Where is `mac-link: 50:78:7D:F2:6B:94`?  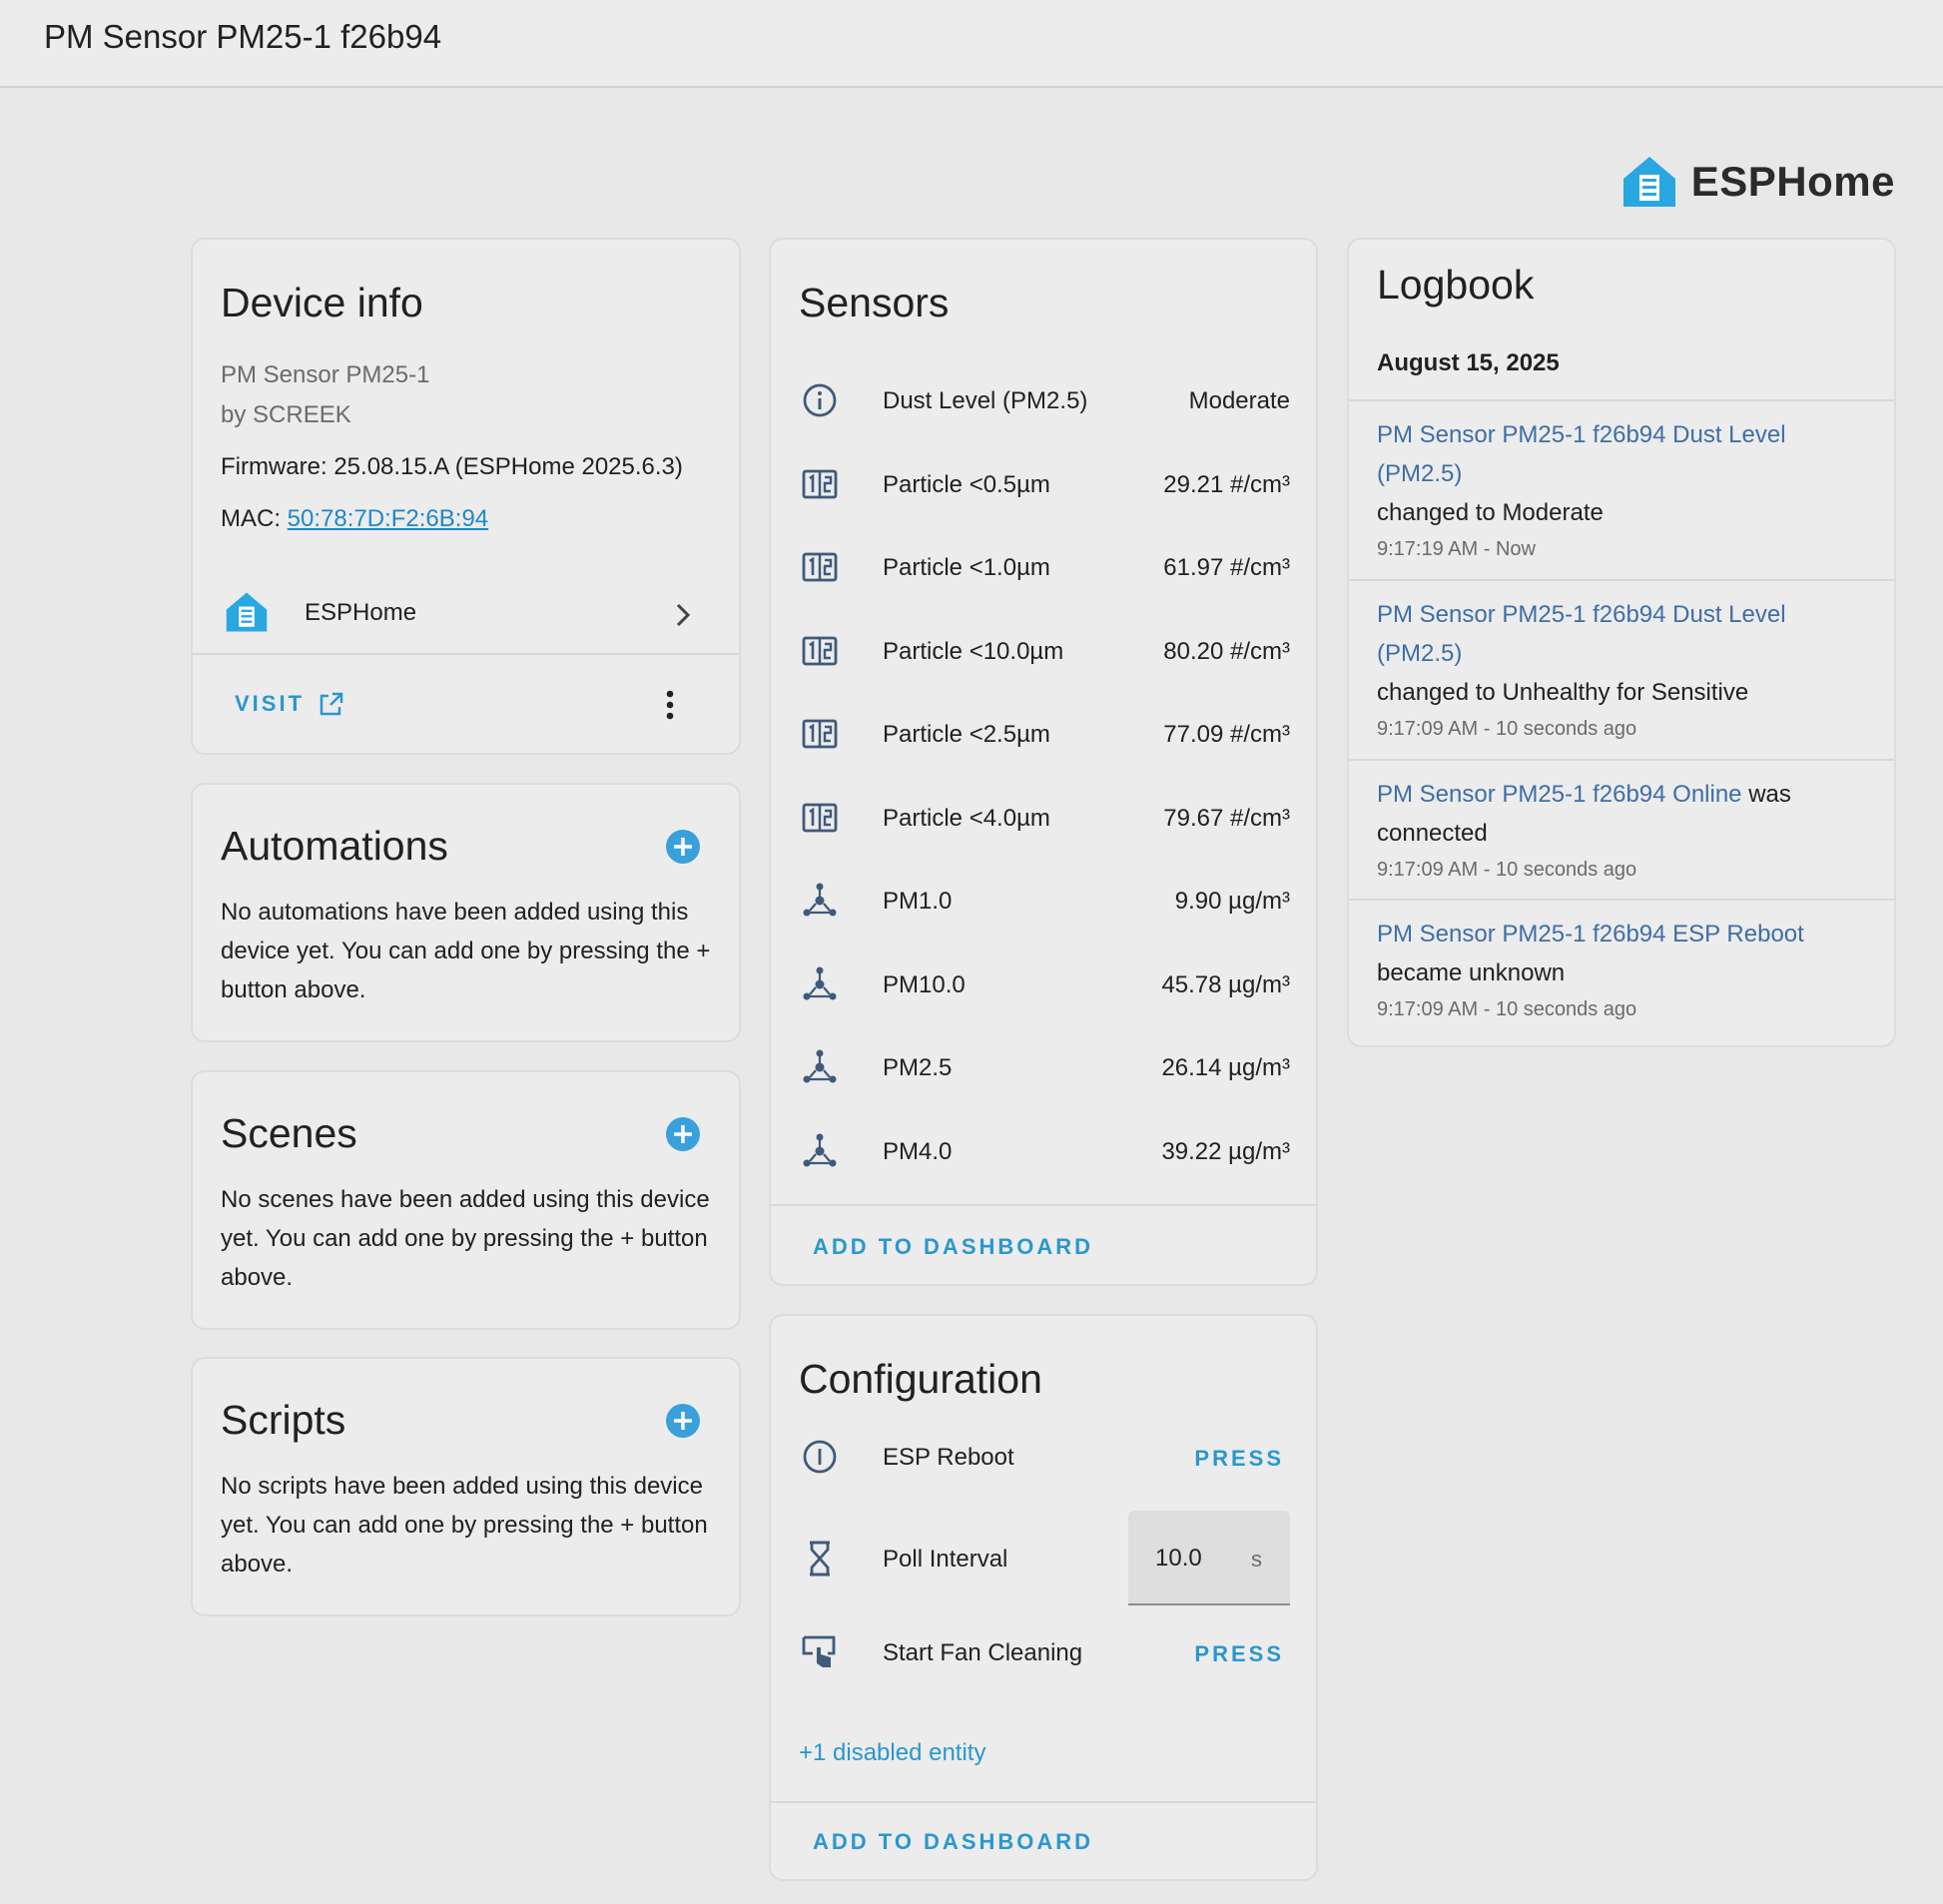 mac-link: 50:78:7D:F2:6B:94 is located at coordinates (388, 518).